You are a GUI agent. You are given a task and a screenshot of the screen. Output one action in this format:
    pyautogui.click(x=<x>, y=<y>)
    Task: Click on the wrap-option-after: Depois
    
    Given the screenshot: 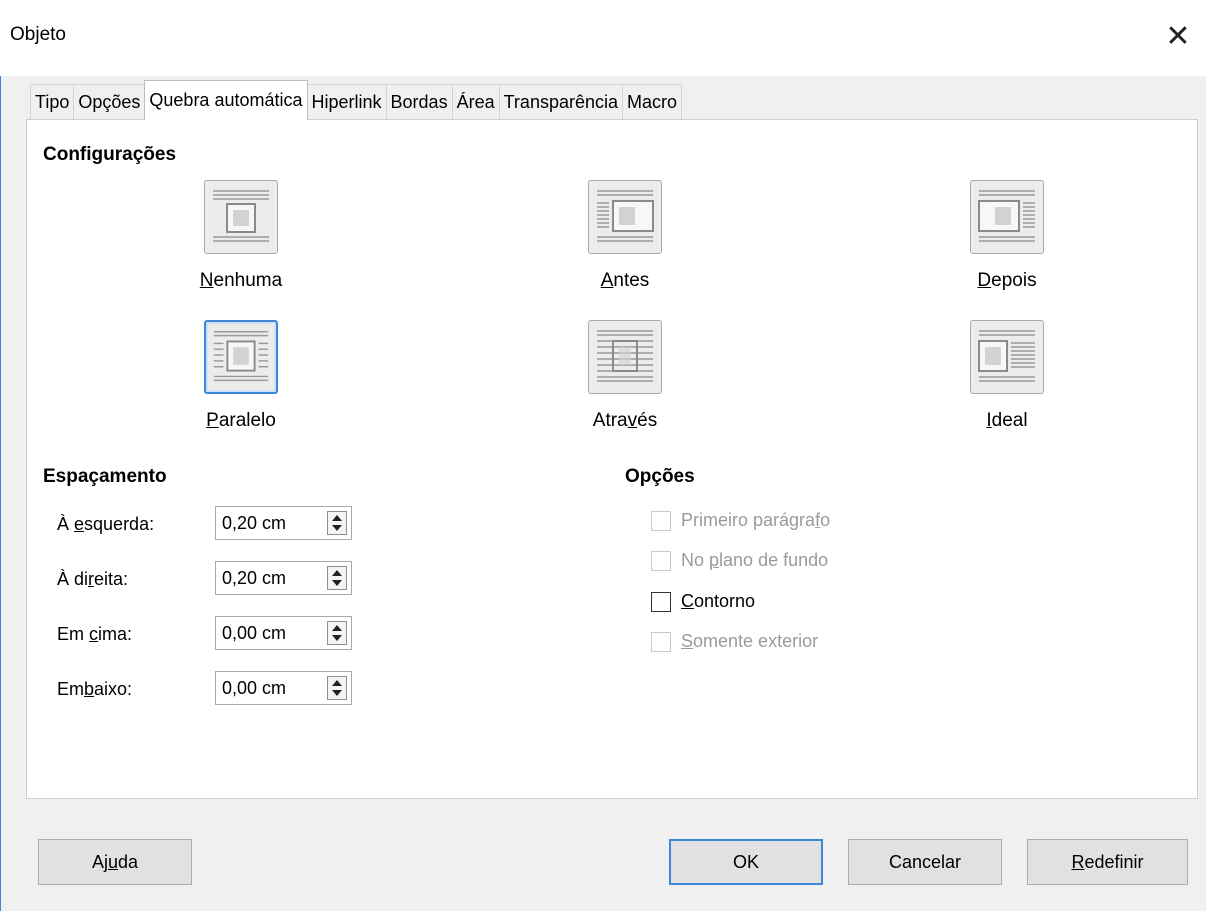 What is the action you would take?
    pyautogui.click(x=1007, y=236)
    